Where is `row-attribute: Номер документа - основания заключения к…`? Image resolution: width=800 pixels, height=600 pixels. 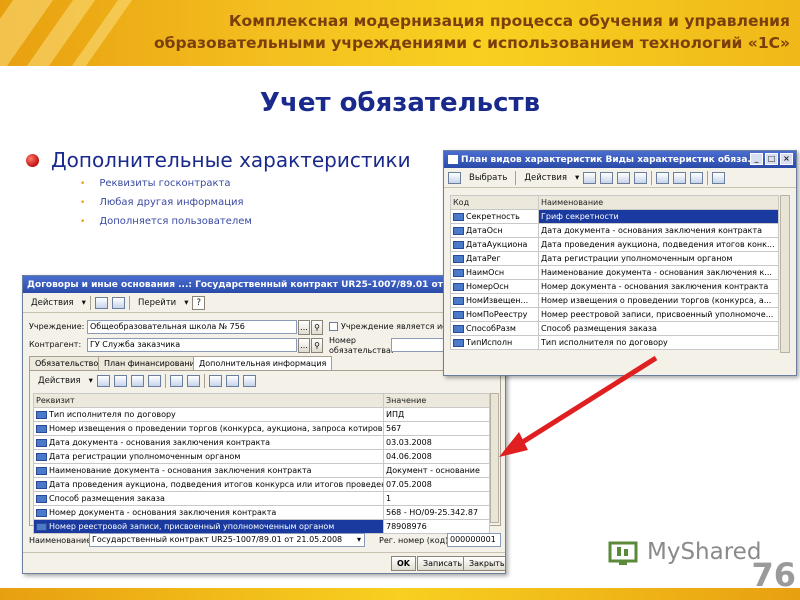
row-attribute: Номер документа - основания заключения к… is located at coordinates (208, 512).